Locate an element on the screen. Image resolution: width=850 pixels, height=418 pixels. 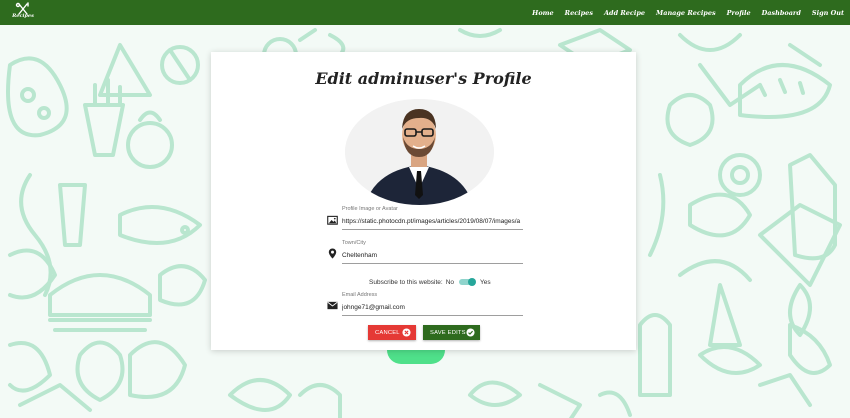
subscribe-no-label: No is located at coordinates (450, 282).